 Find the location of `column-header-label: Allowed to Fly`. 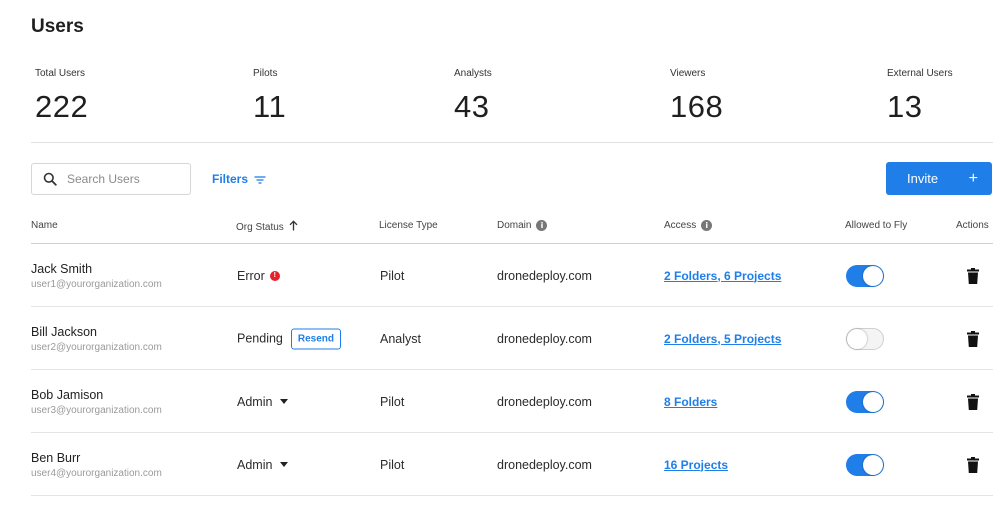

column-header-label: Allowed to Fly is located at coordinates (876, 225).